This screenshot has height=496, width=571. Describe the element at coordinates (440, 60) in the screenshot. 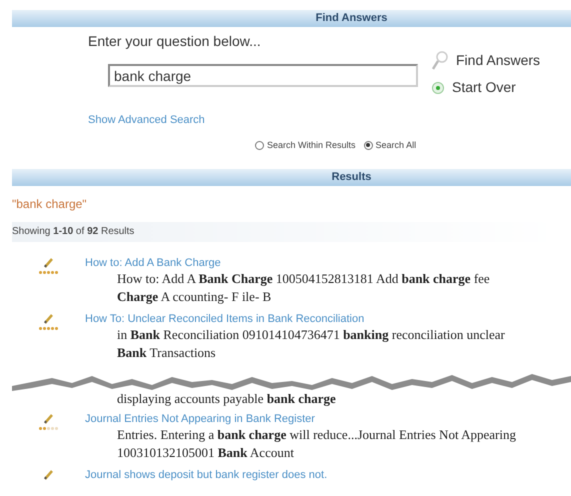

I see `search-icon` at that location.